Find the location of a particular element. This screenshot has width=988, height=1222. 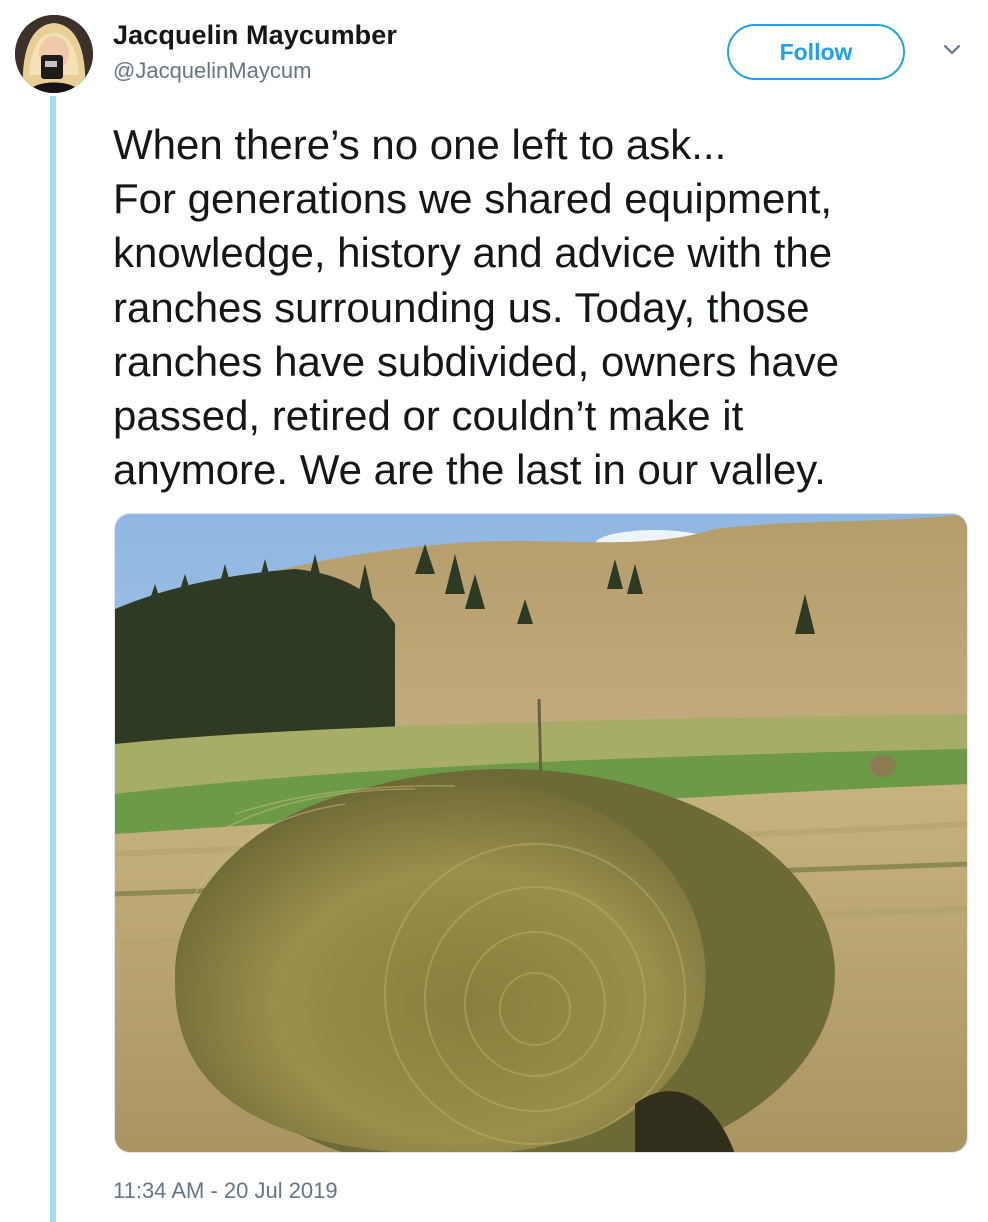

avatar-image is located at coordinates (54, 54).